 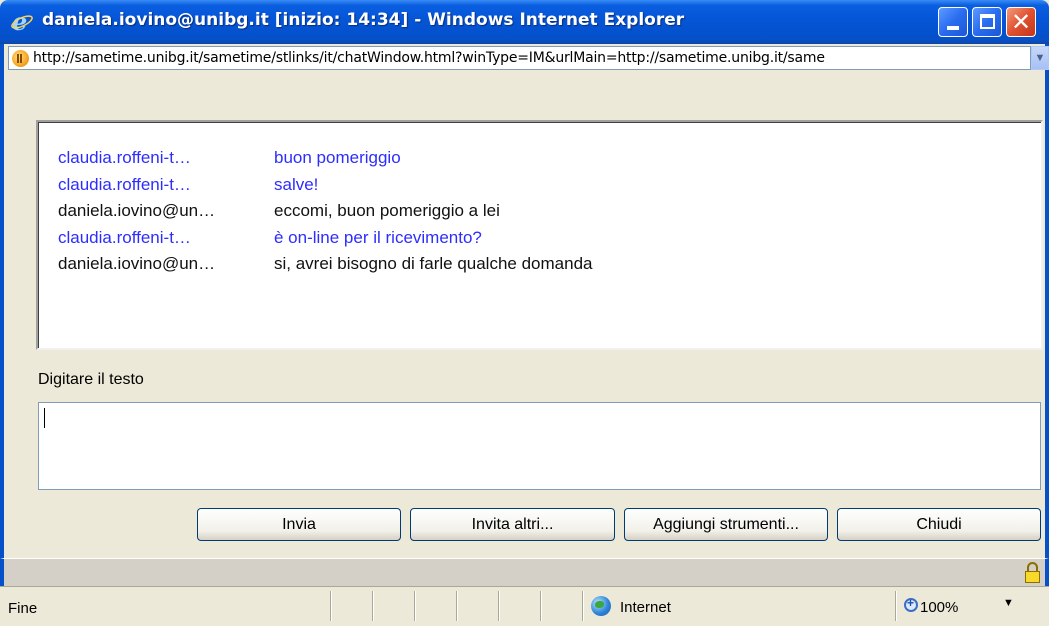 What do you see at coordinates (337, 157) in the screenshot?
I see `message-text: buon pomeriggio` at bounding box center [337, 157].